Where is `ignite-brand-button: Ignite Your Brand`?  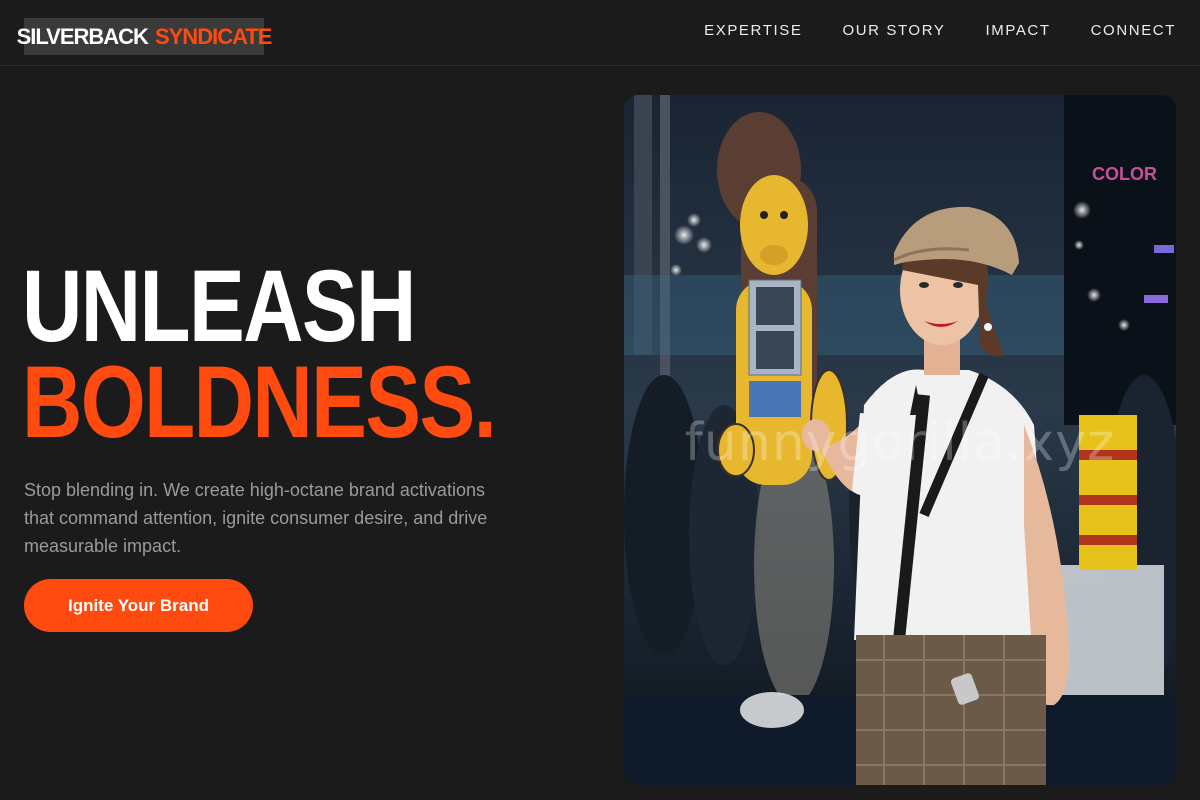 ignite-brand-button: Ignite Your Brand is located at coordinates (138, 605).